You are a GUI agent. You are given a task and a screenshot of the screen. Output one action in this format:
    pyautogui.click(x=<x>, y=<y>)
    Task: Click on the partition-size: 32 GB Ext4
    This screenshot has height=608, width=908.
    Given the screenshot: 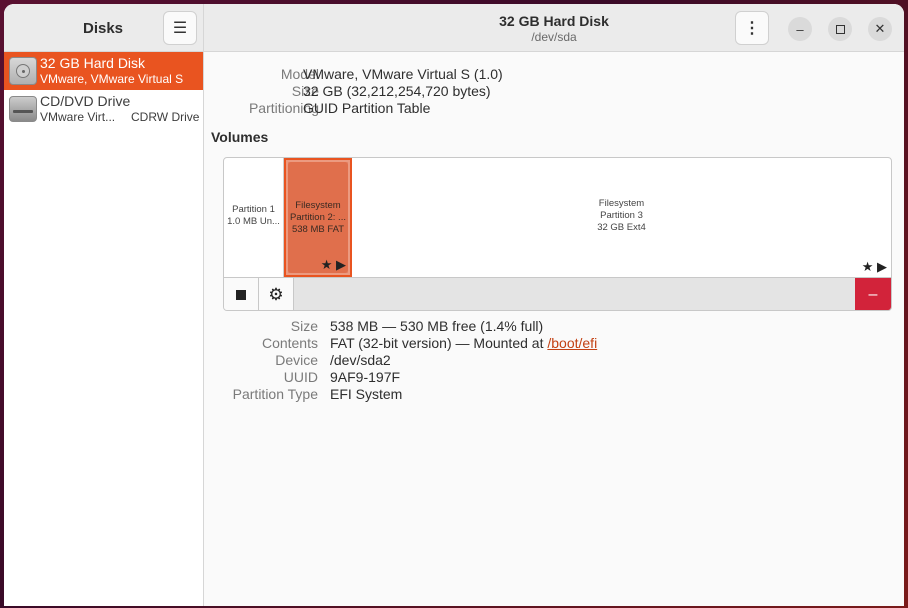 What is the action you would take?
    pyautogui.click(x=621, y=227)
    